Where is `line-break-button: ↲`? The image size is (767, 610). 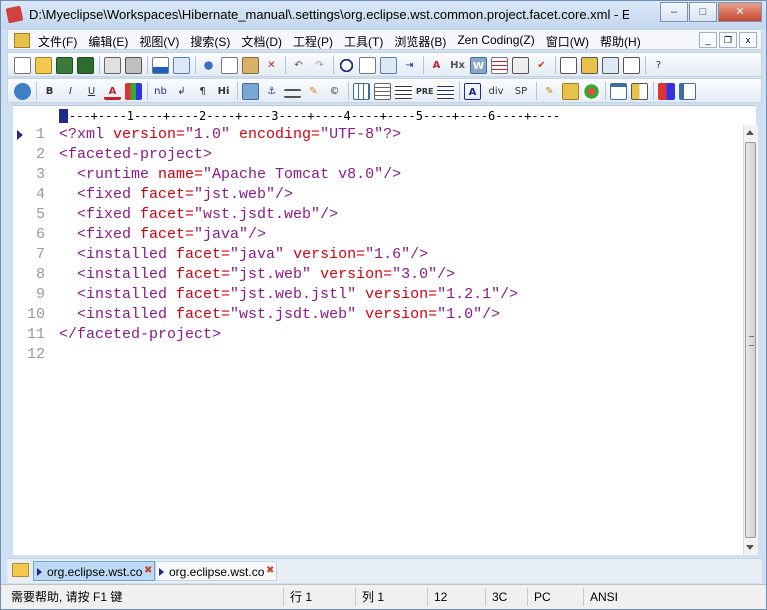 line-break-button: ↲ is located at coordinates (181, 91).